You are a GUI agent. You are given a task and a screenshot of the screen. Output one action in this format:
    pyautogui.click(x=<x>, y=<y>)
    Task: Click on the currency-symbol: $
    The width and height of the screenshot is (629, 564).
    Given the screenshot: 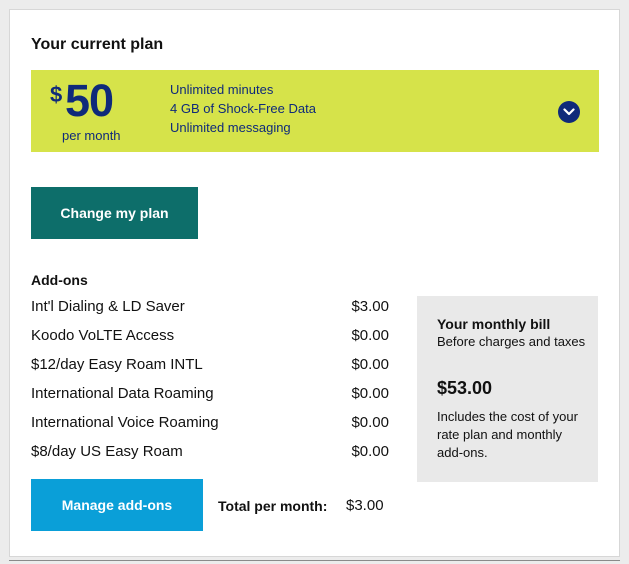 What is the action you would take?
    pyautogui.click(x=56, y=94)
    